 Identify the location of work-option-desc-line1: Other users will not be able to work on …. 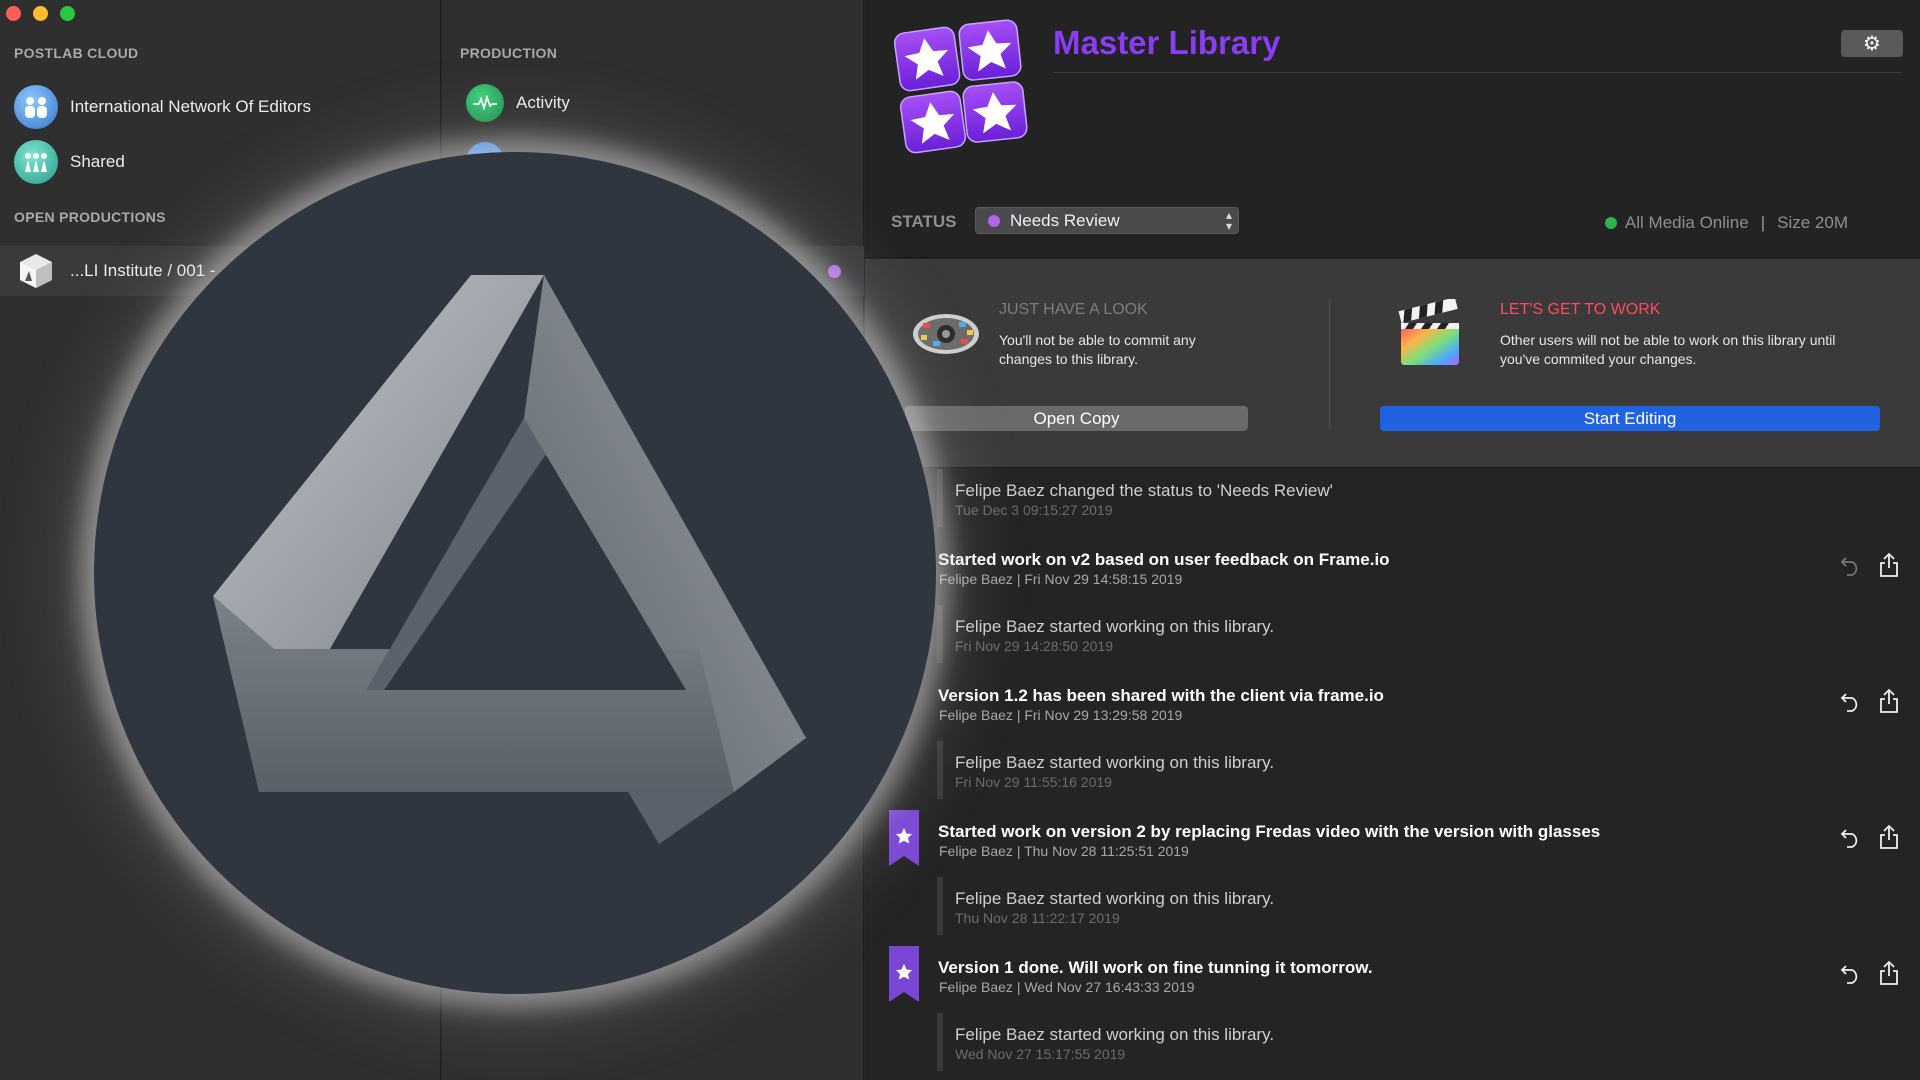
(1668, 340).